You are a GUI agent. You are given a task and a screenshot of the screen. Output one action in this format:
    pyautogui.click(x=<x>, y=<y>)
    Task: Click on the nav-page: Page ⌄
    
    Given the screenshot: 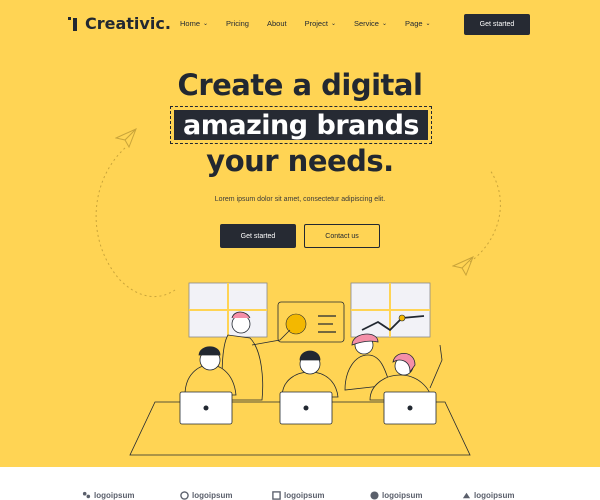 What is the action you would take?
    pyautogui.click(x=418, y=23)
    